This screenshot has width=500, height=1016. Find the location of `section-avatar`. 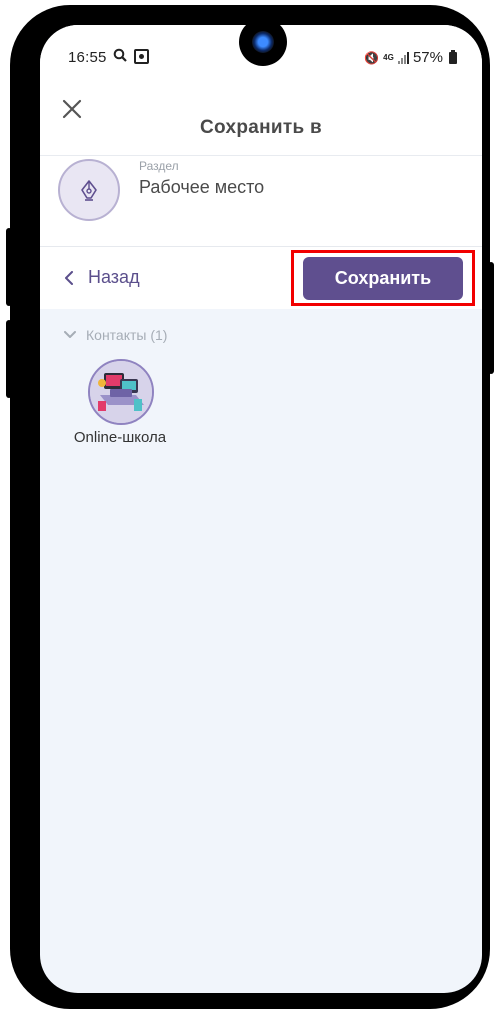

section-avatar is located at coordinates (89, 190).